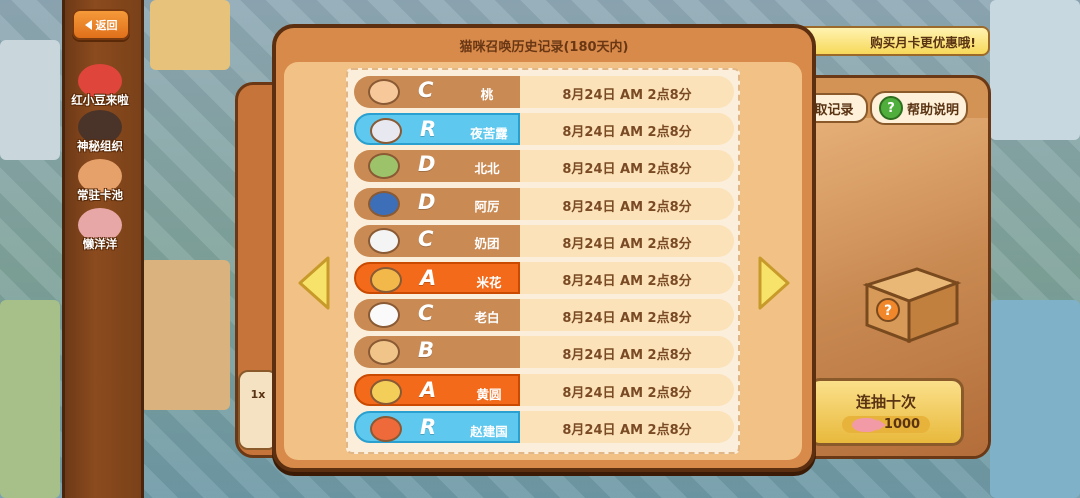 The height and width of the screenshot is (498, 1080). What do you see at coordinates (885, 402) in the screenshot?
I see `ten-draw-label: 连抽十次` at bounding box center [885, 402].